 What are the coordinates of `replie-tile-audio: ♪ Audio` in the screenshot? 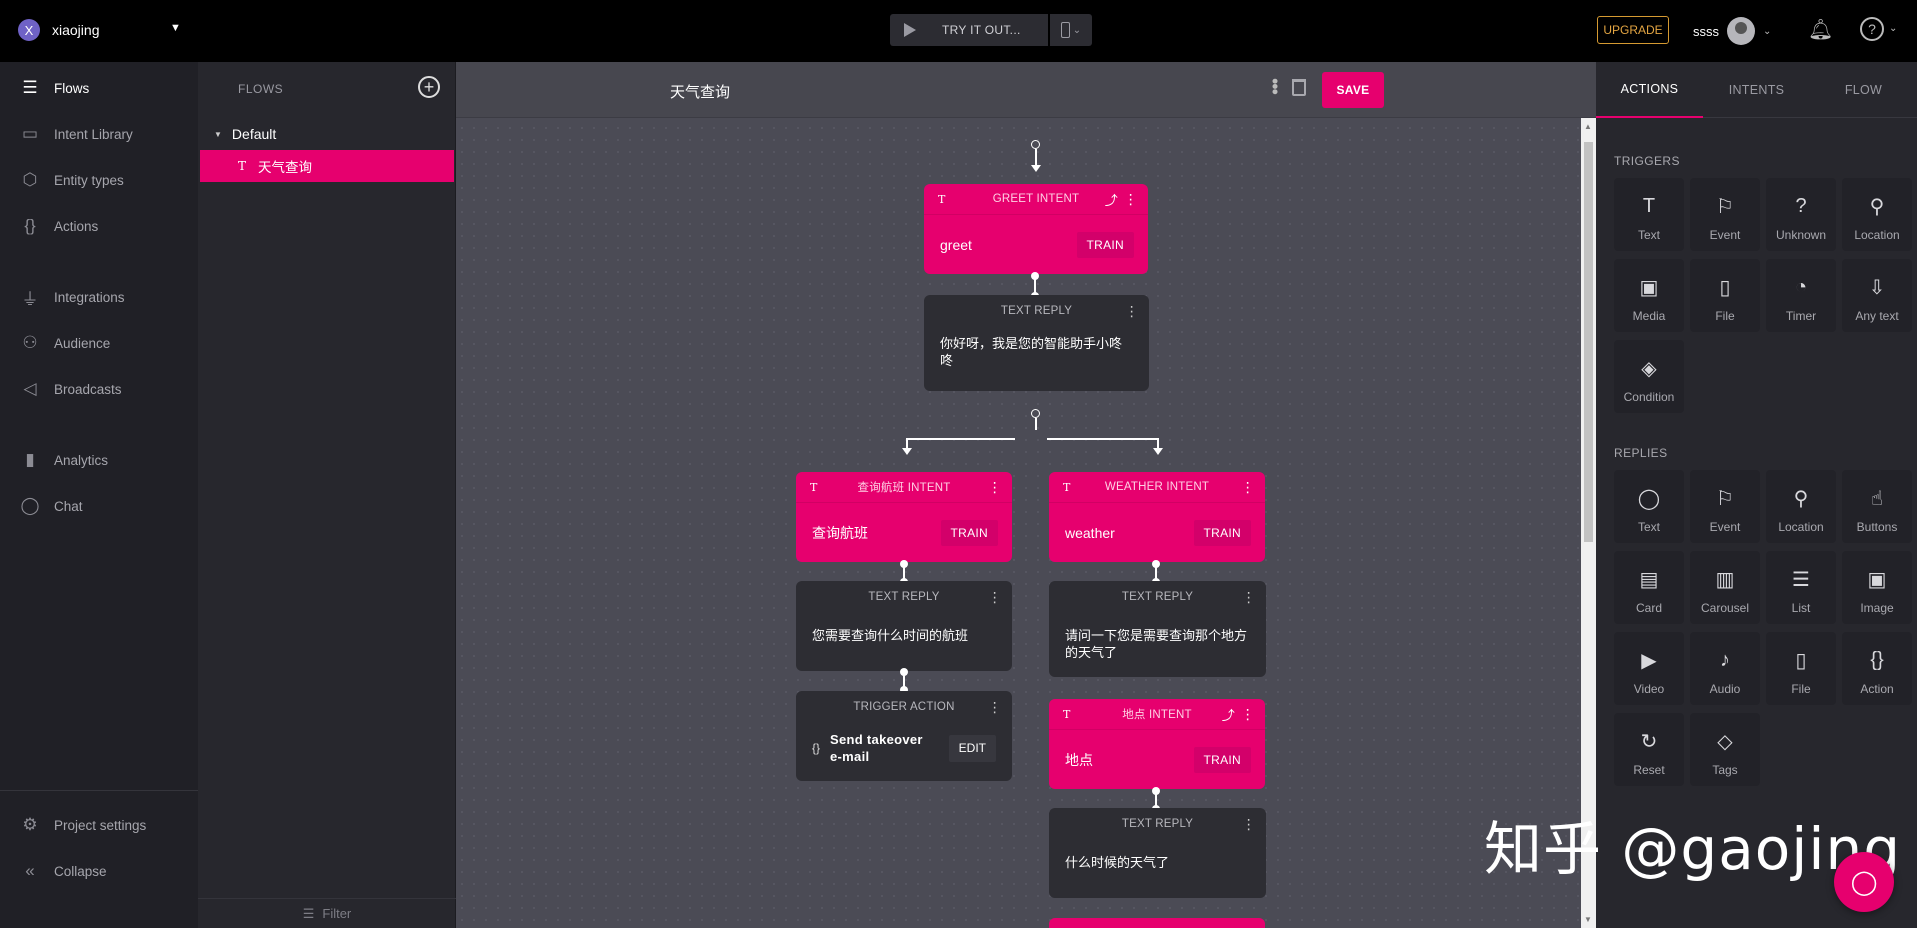 It's located at (1725, 668).